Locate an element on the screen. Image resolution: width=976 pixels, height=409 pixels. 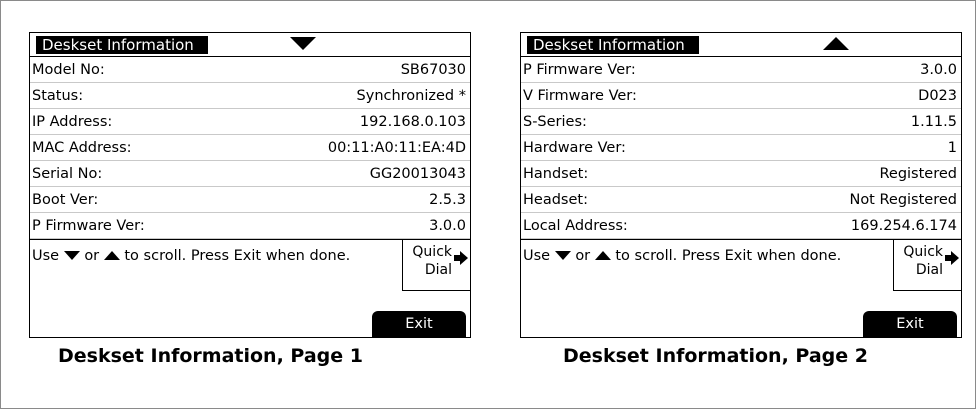
info-row-status: Status: Synchronized * is located at coordinates (250, 96).